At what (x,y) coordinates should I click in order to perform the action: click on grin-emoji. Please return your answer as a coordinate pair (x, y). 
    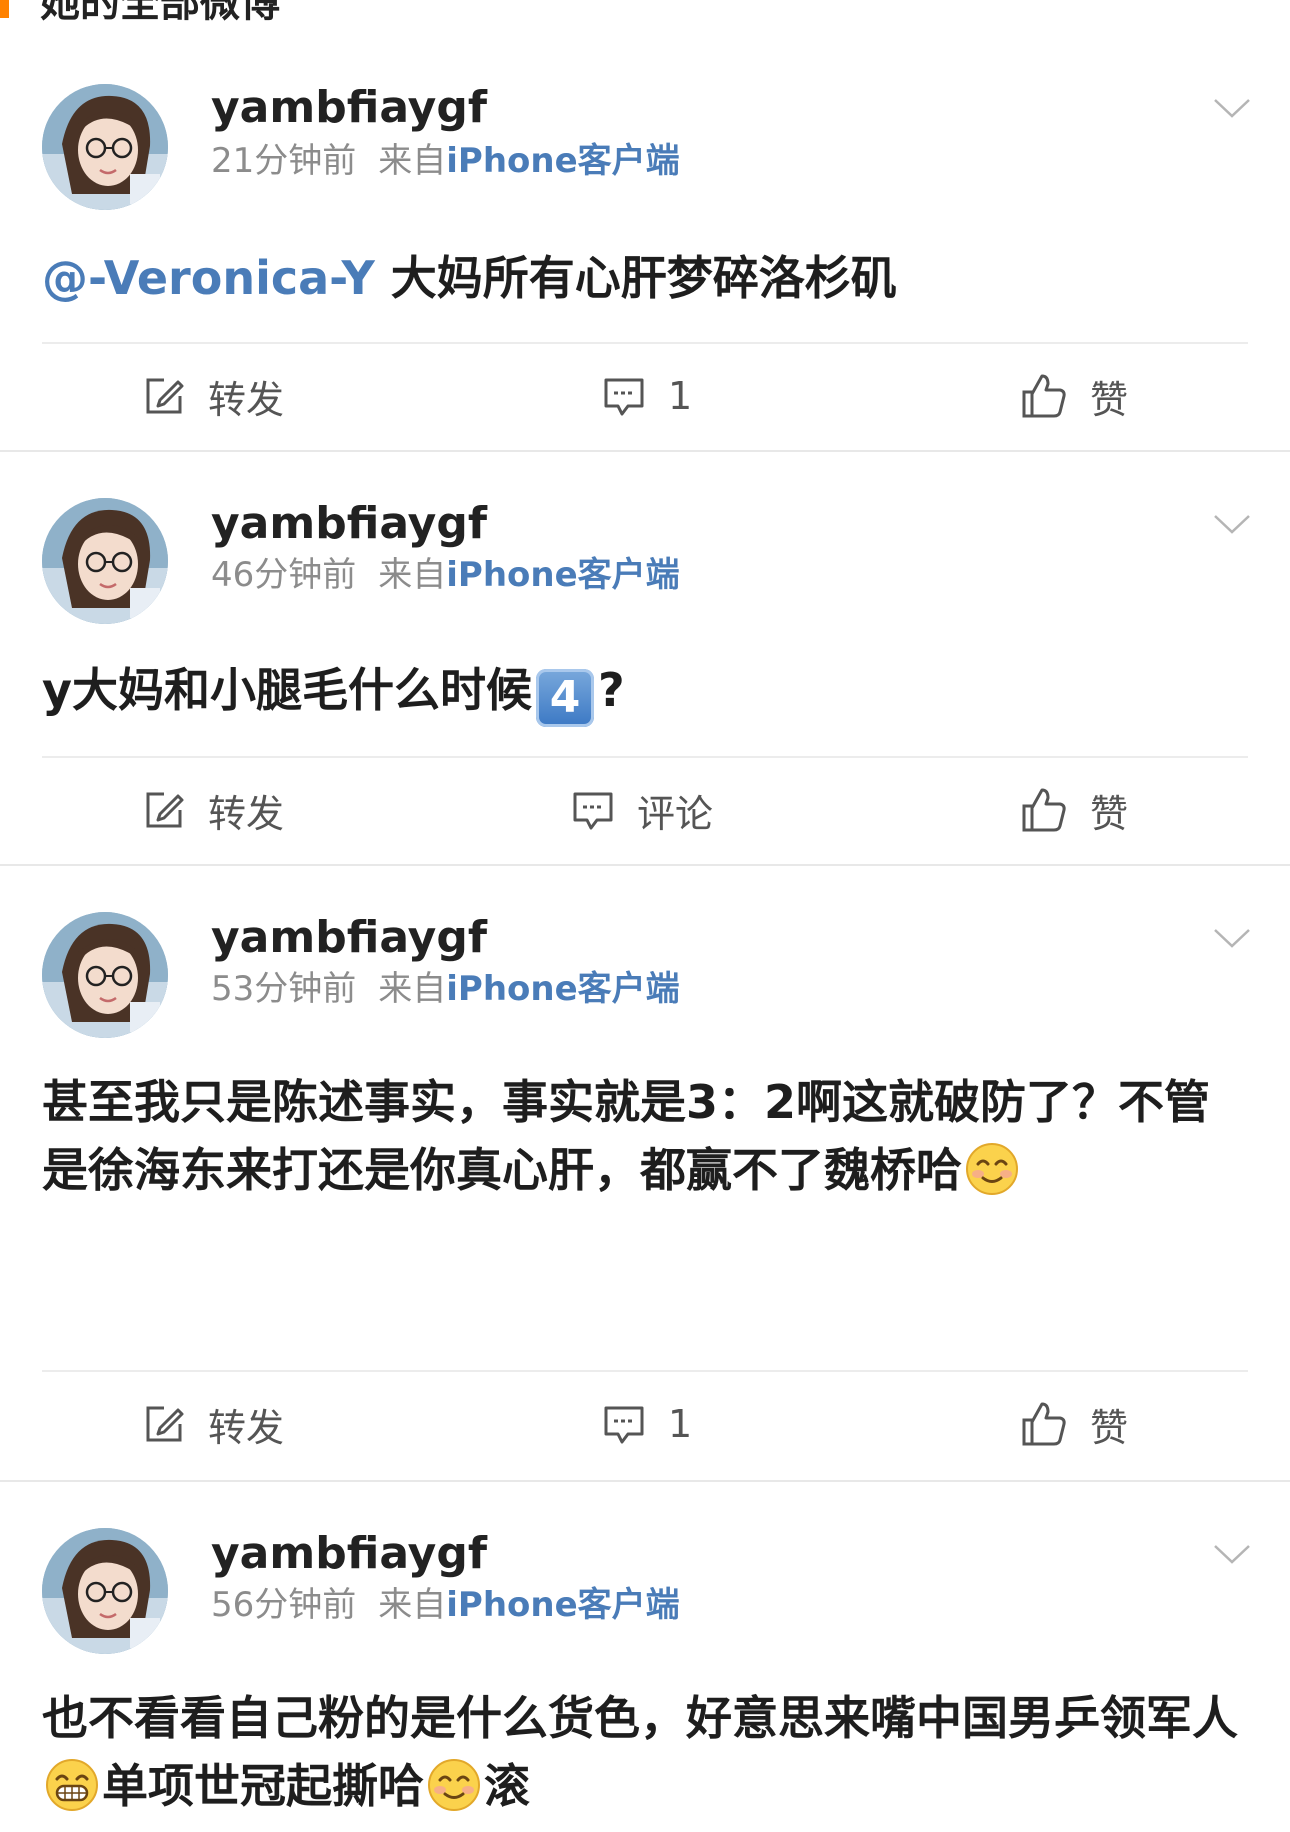
    Looking at the image, I should click on (72, 1785).